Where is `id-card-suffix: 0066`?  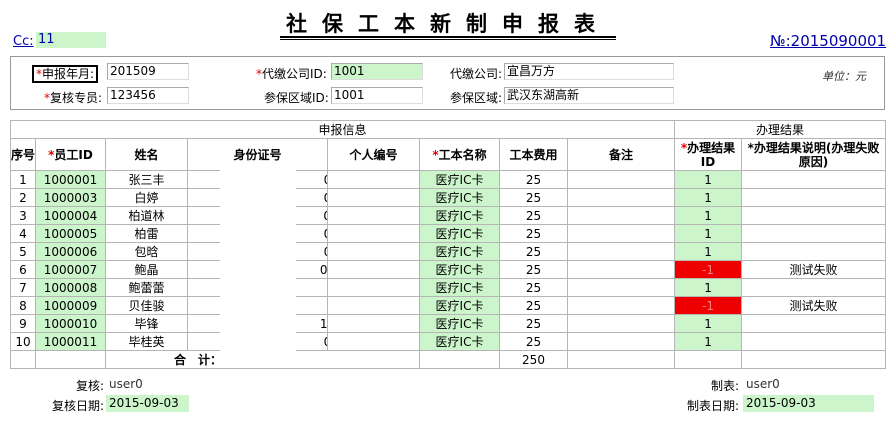
id-card-suffix: 0066 is located at coordinates (325, 252).